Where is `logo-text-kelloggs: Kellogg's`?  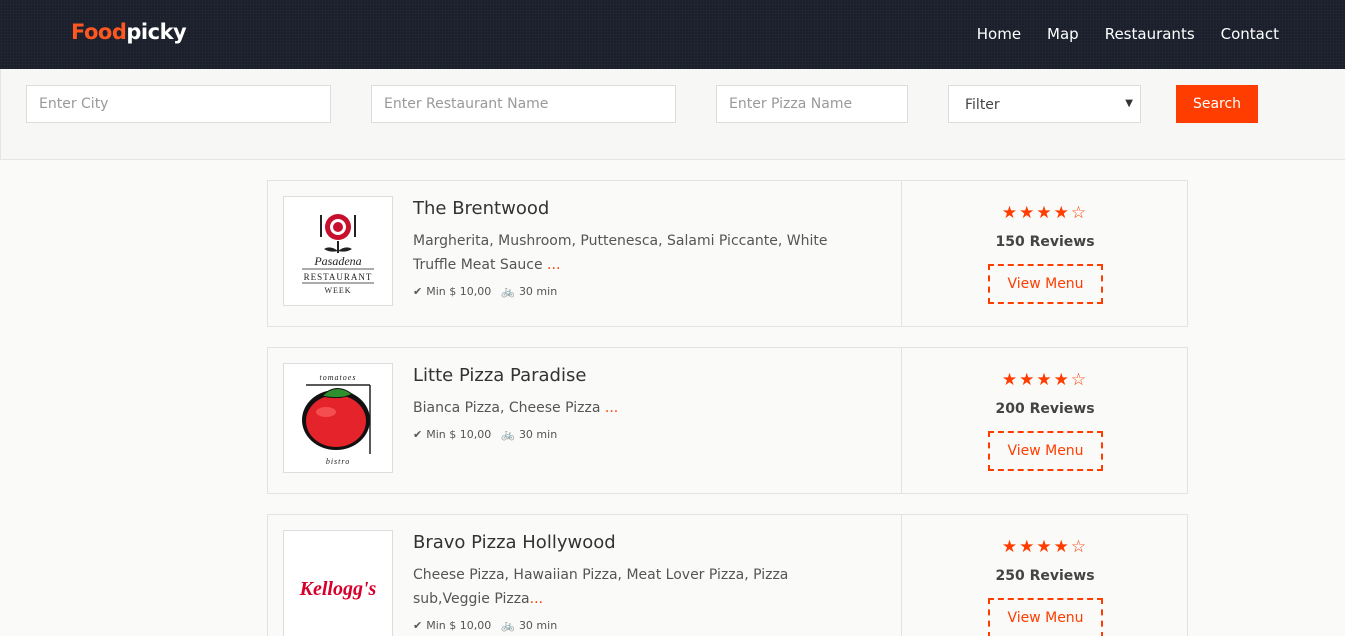
logo-text-kelloggs: Kellogg's is located at coordinates (338, 589).